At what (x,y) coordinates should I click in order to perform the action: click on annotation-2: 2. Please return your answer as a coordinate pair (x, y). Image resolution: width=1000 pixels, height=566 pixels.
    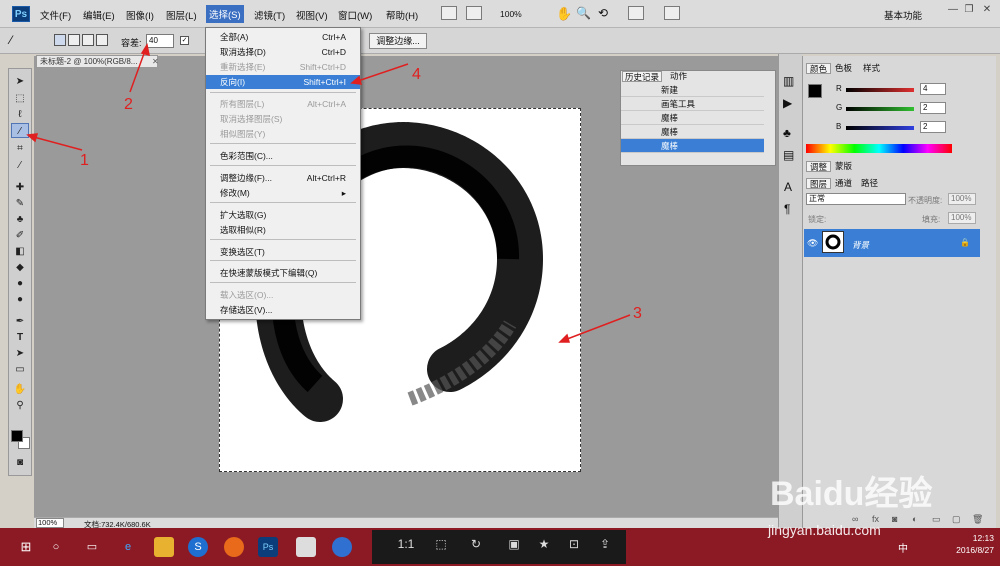
    Looking at the image, I should click on (128, 104).